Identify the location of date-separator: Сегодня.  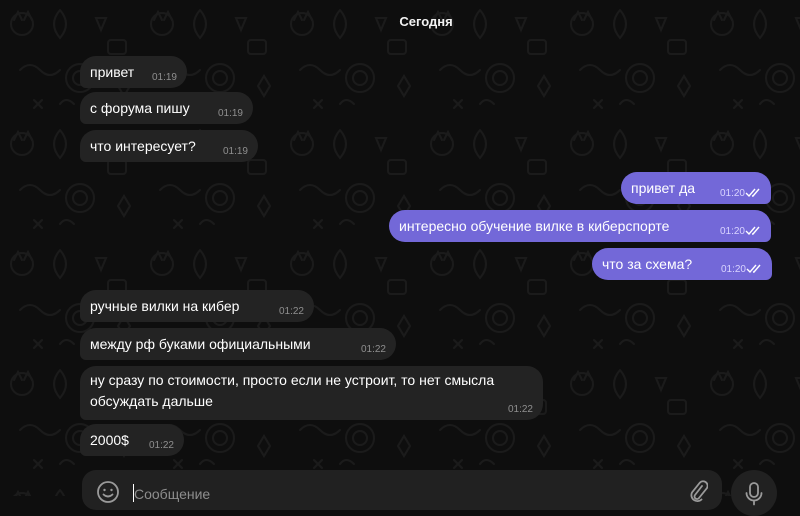
(426, 21).